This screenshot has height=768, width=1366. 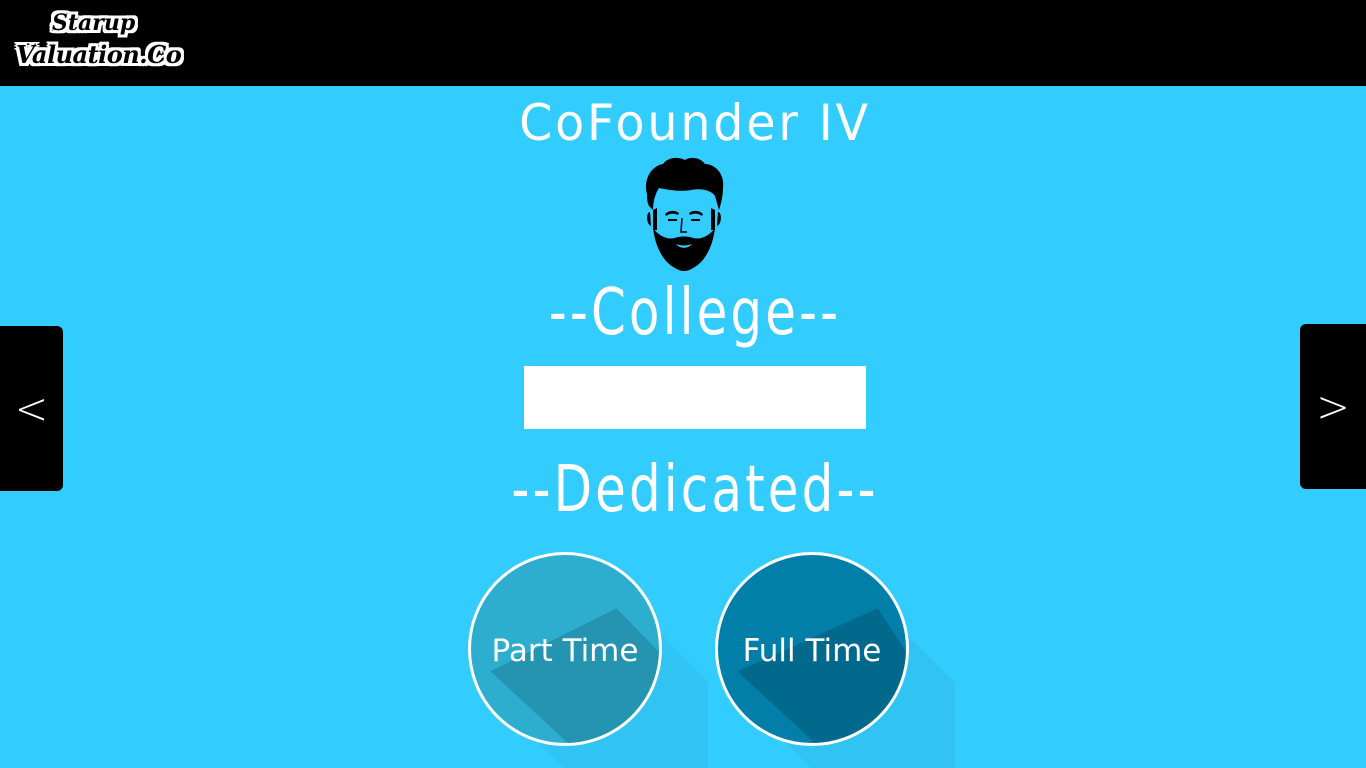 I want to click on college-label: --College--, so click(x=695, y=313).